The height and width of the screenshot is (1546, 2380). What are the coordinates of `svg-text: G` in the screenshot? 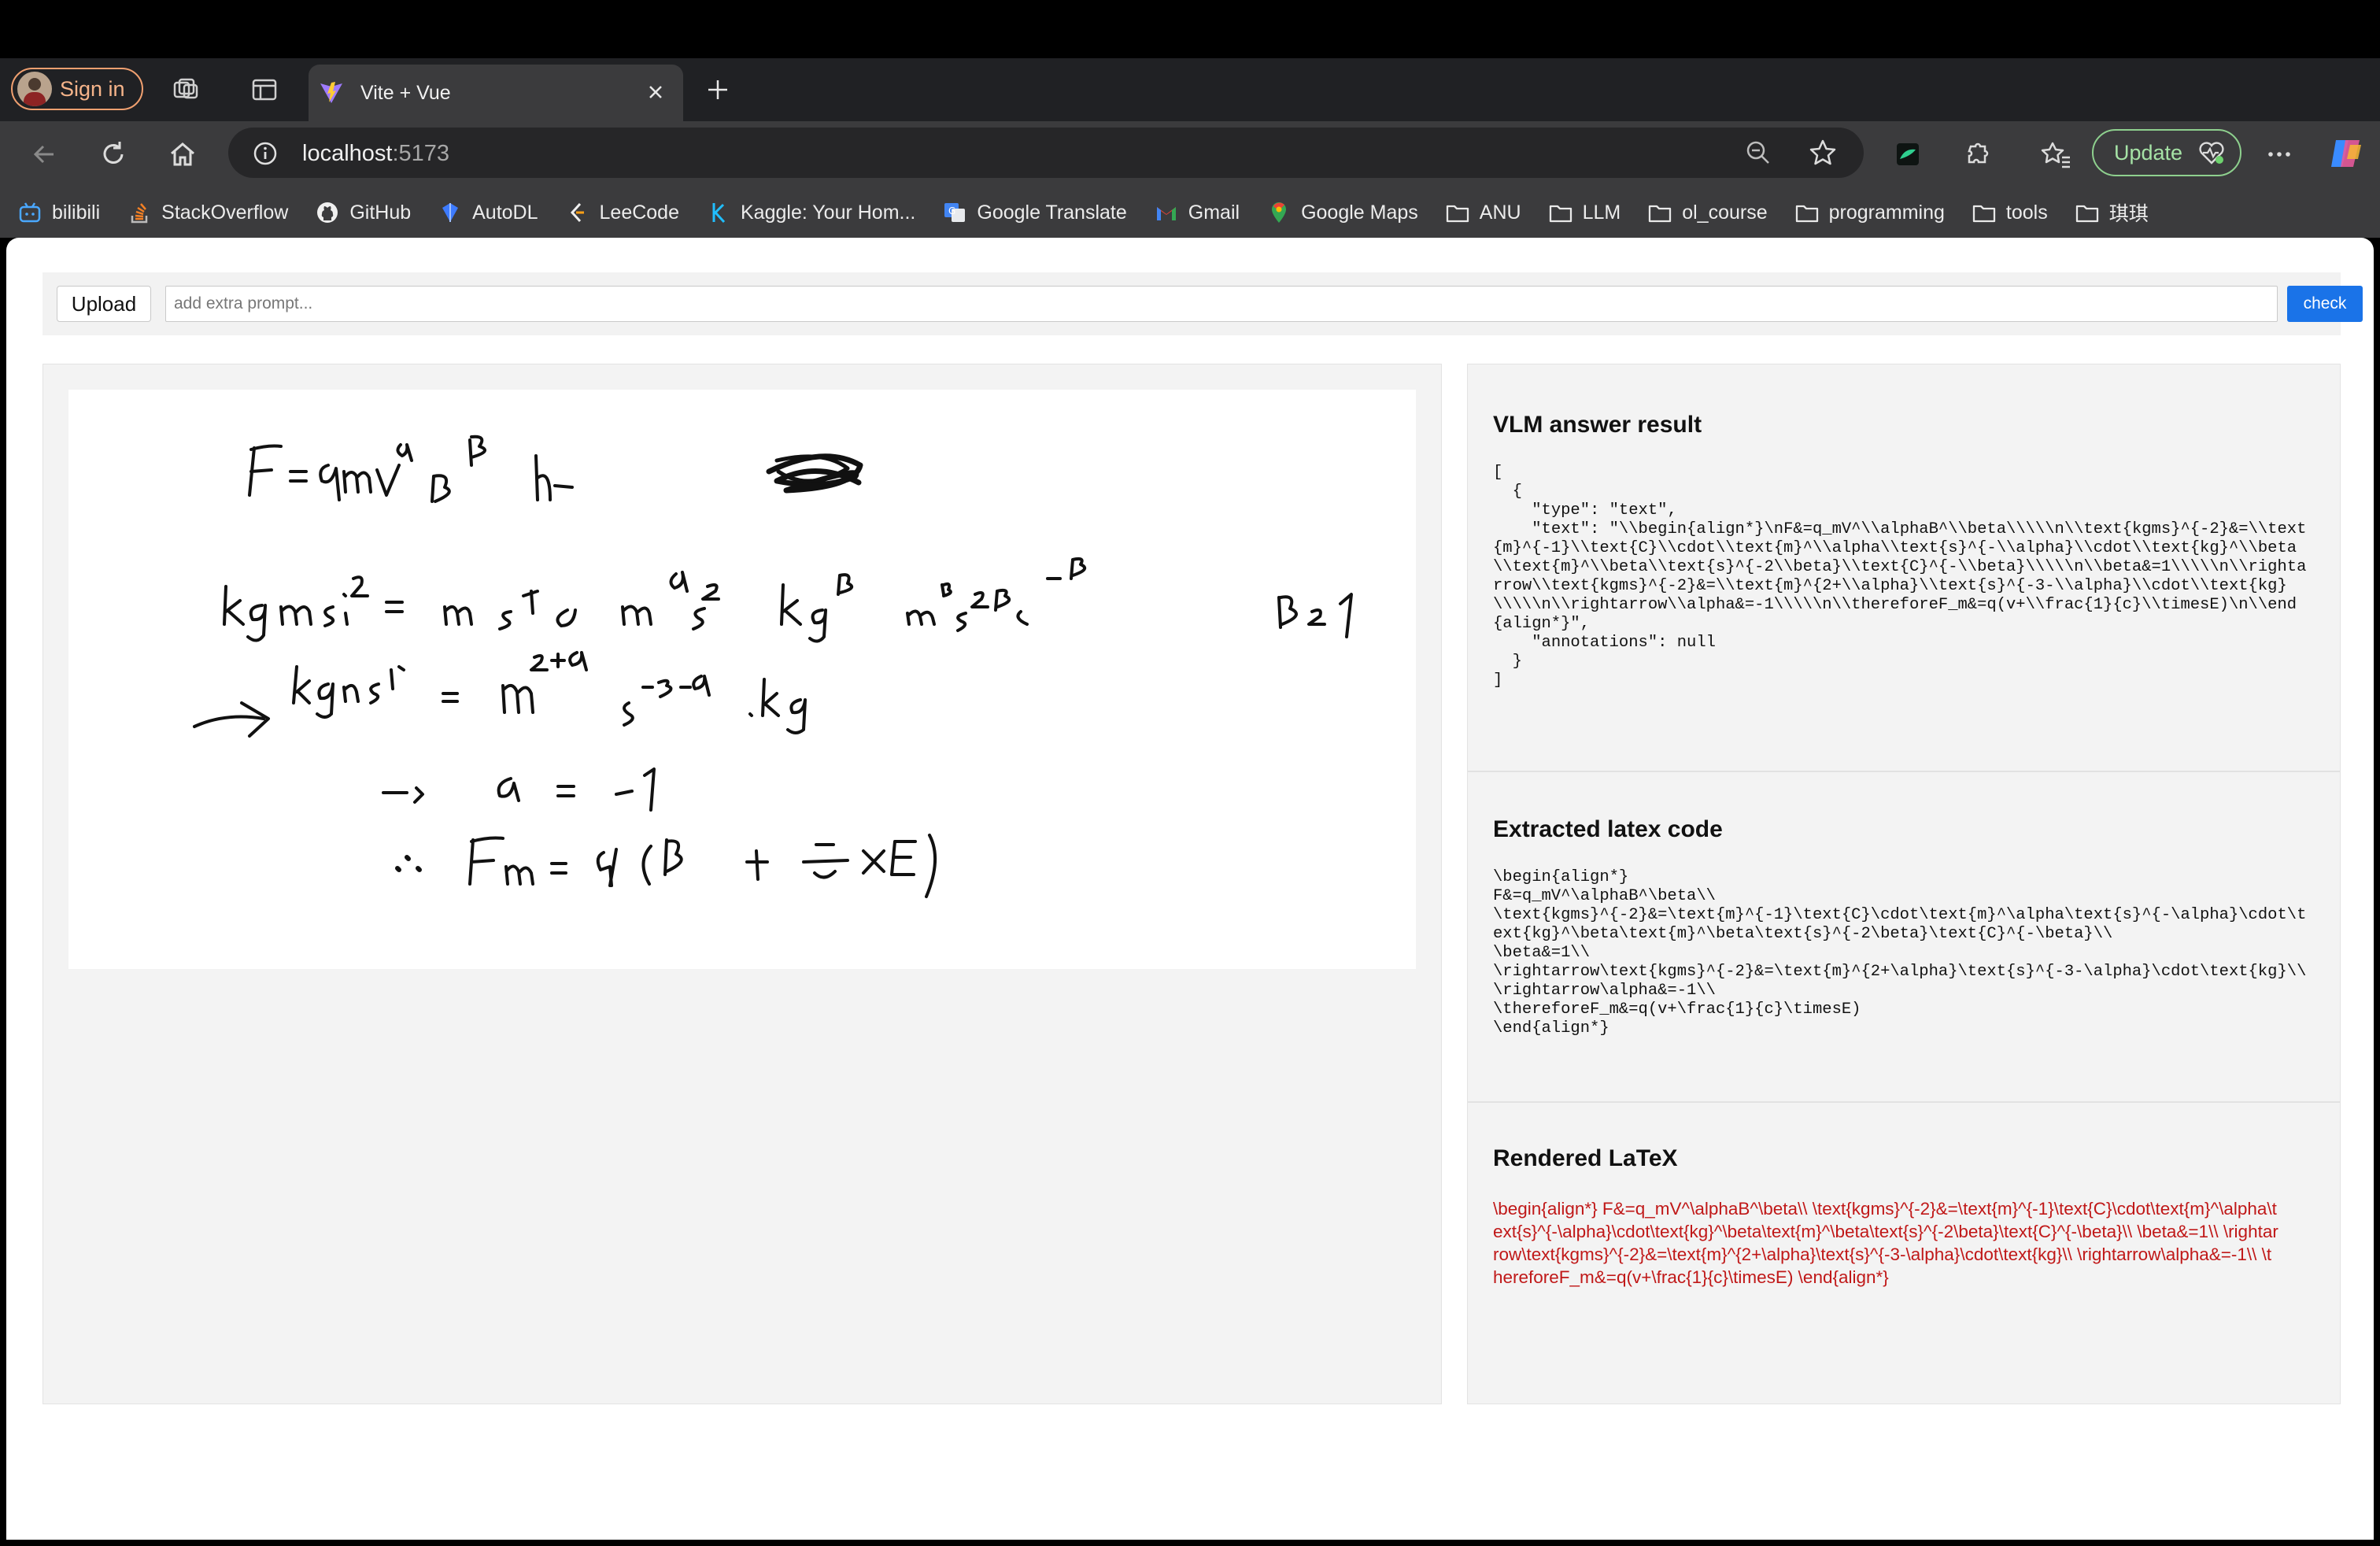 It's located at (952, 210).